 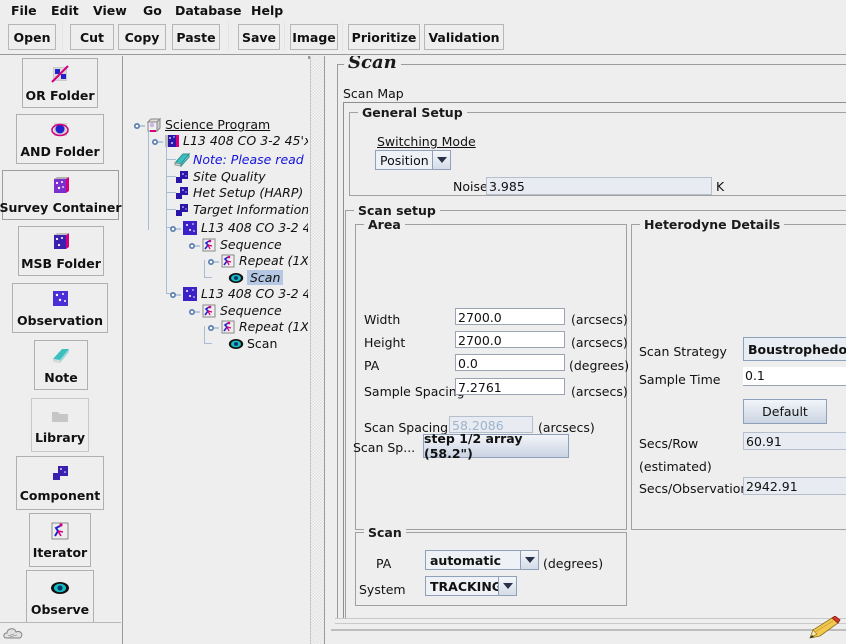 What do you see at coordinates (61, 207) in the screenshot?
I see `survey-container-label: Survey Container` at bounding box center [61, 207].